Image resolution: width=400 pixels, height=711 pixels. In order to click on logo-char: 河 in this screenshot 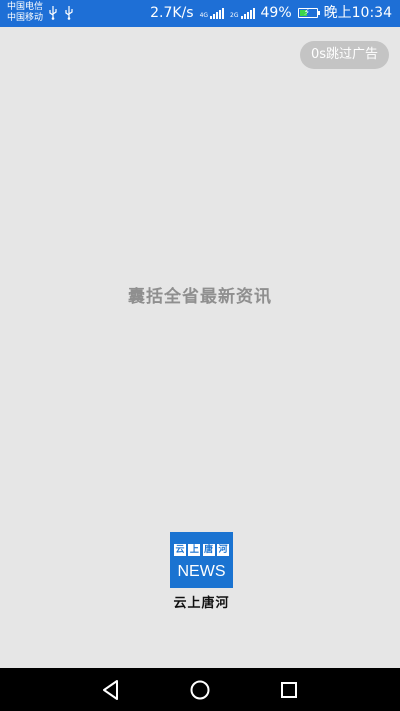, I will do `click(222, 550)`.